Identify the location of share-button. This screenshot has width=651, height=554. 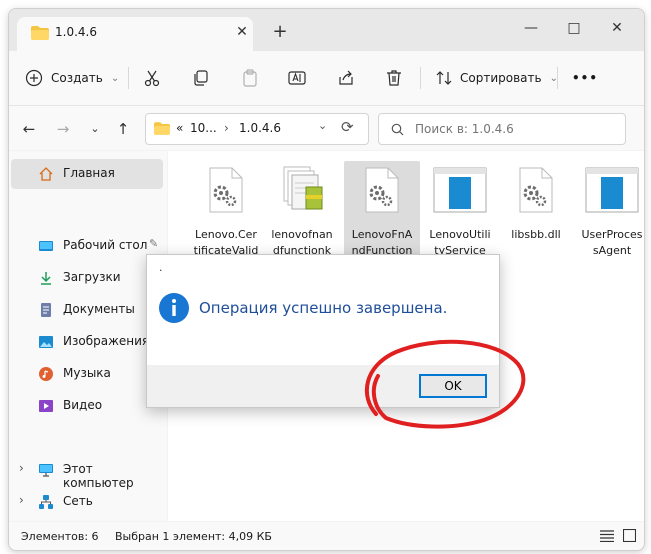
(346, 78).